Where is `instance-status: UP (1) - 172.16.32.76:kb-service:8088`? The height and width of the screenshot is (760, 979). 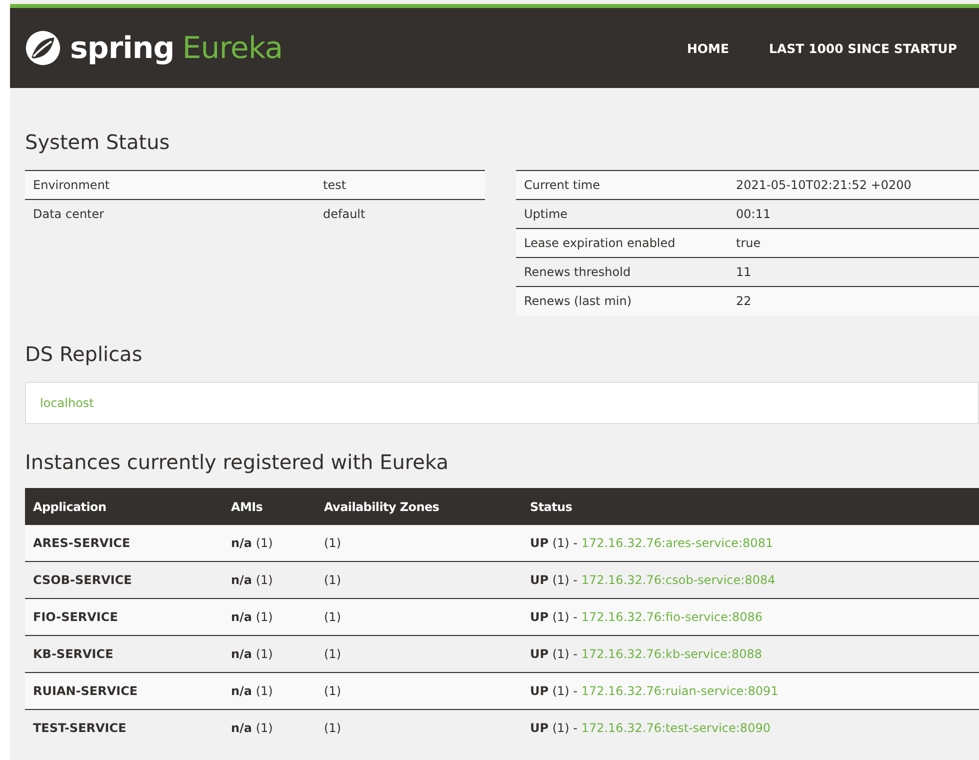 instance-status: UP (1) - 172.16.32.76:kb-service:8088 is located at coordinates (646, 654).